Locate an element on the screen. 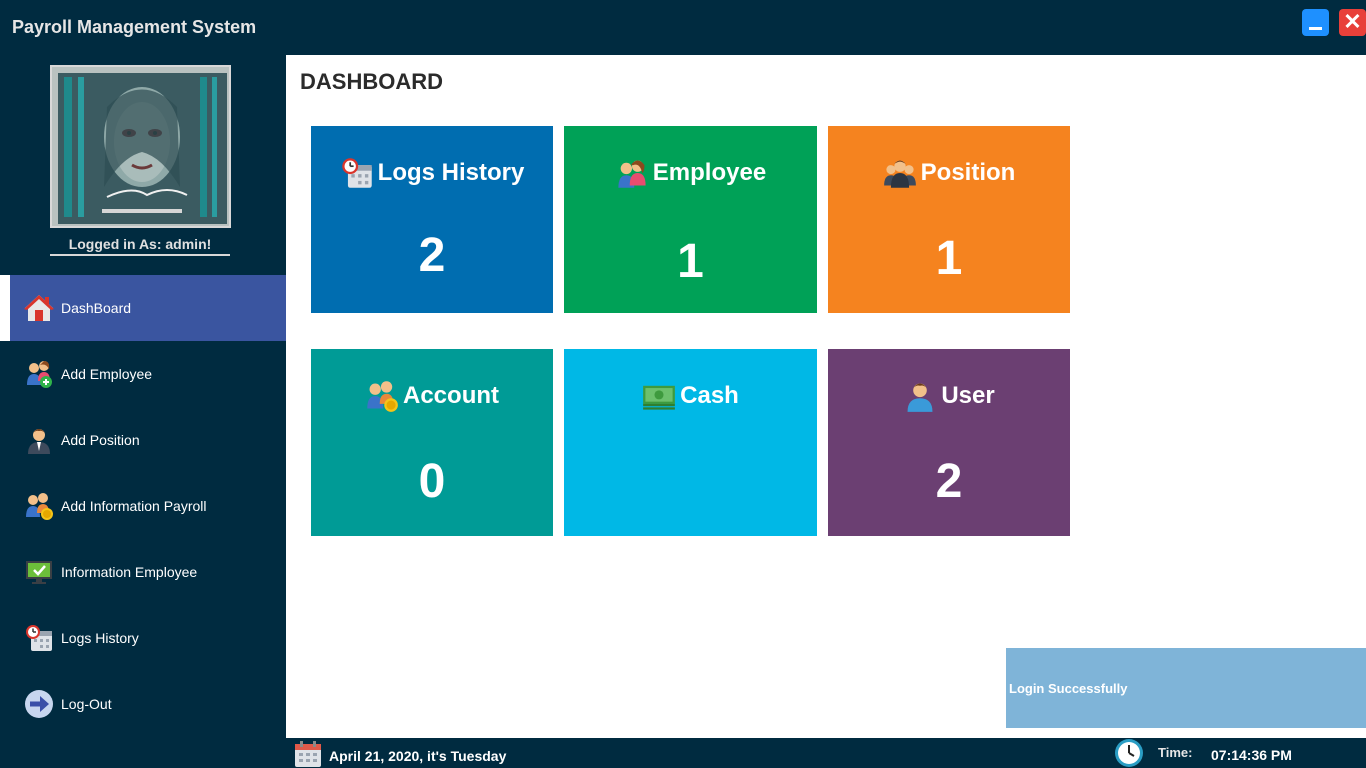 Image resolution: width=1366 pixels, height=768 pixels. avatar is located at coordinates (140, 146).